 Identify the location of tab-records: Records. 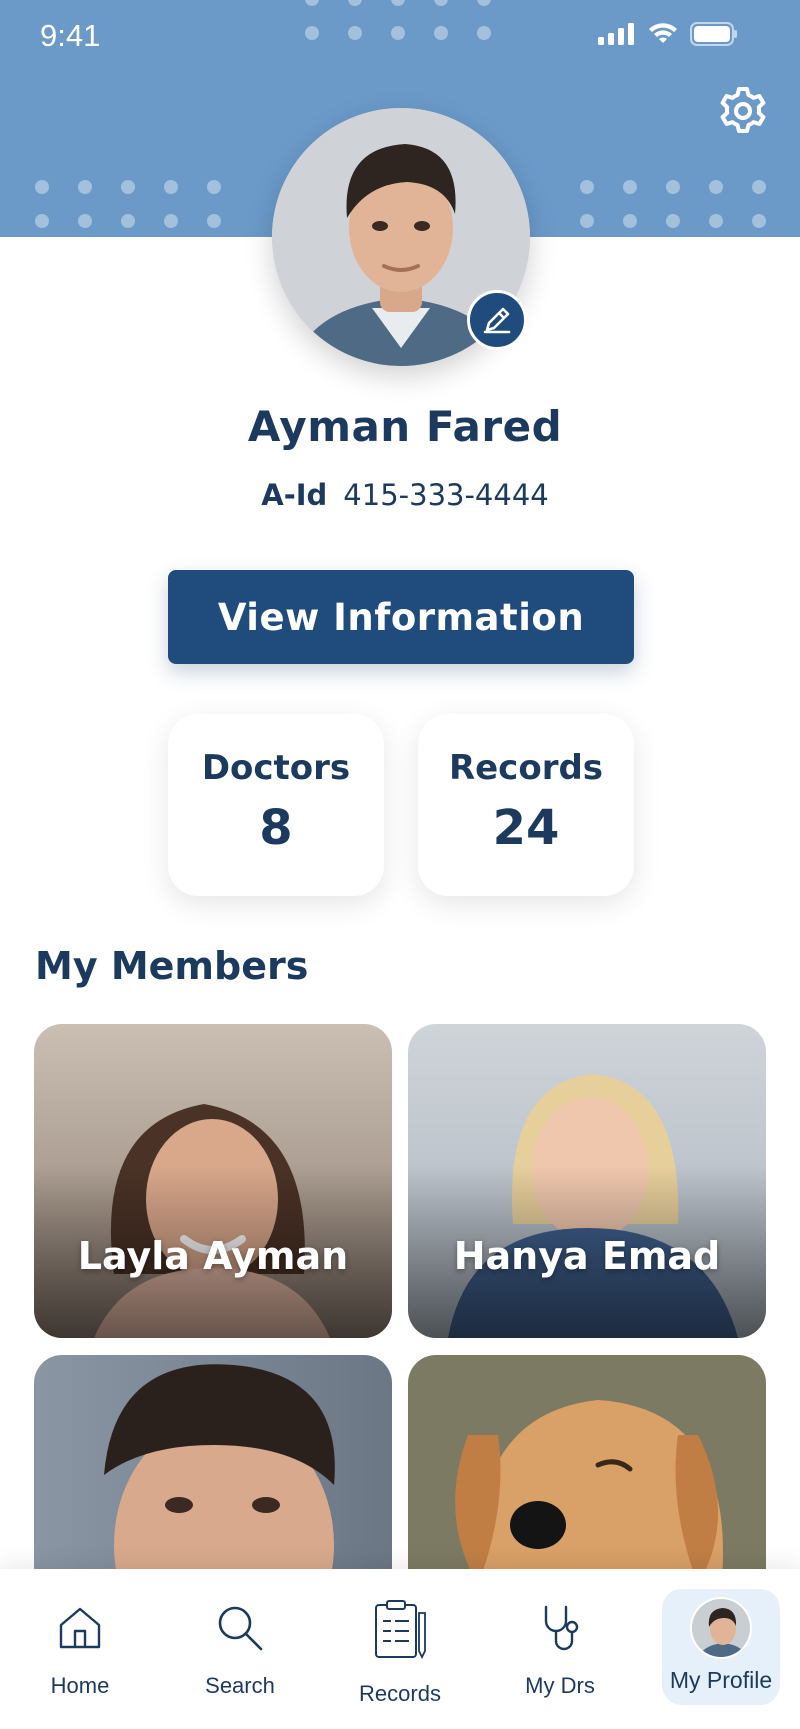
(400, 1649).